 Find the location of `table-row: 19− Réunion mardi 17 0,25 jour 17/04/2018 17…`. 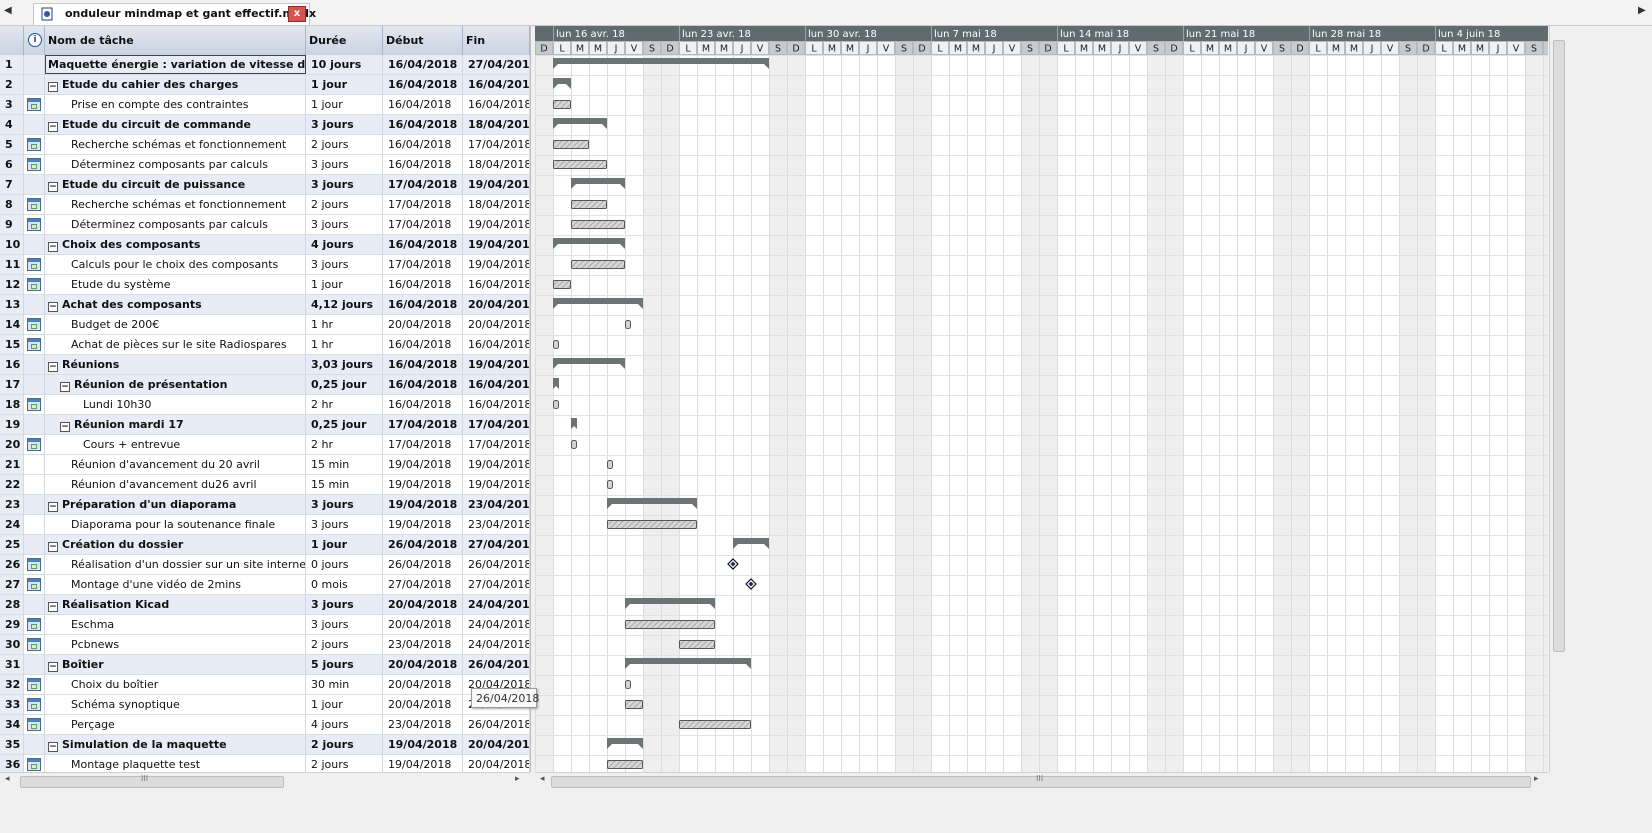

table-row: 19− Réunion mardi 17 0,25 jour 17/04/2018 17… is located at coordinates (265, 425).